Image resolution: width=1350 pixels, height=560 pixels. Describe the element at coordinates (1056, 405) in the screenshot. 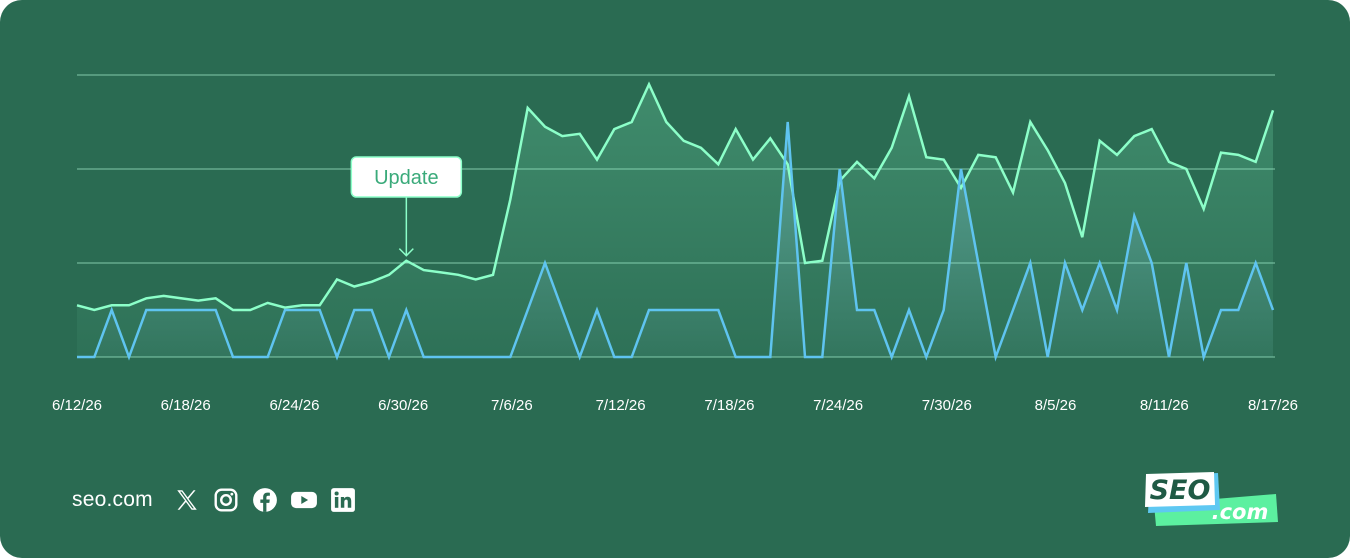

I see `x-tick-label: 8/5/26` at that location.